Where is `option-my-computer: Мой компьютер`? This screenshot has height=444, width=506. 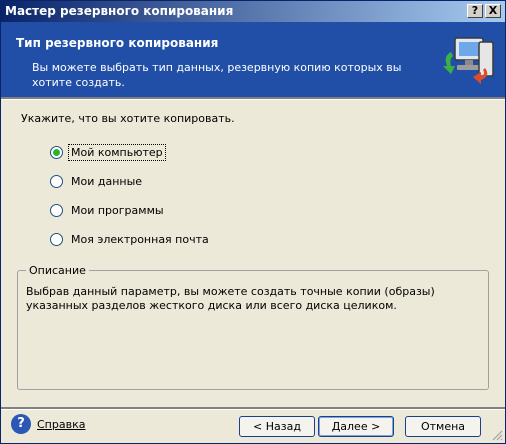 option-my-computer: Мой компьютер is located at coordinates (108, 152).